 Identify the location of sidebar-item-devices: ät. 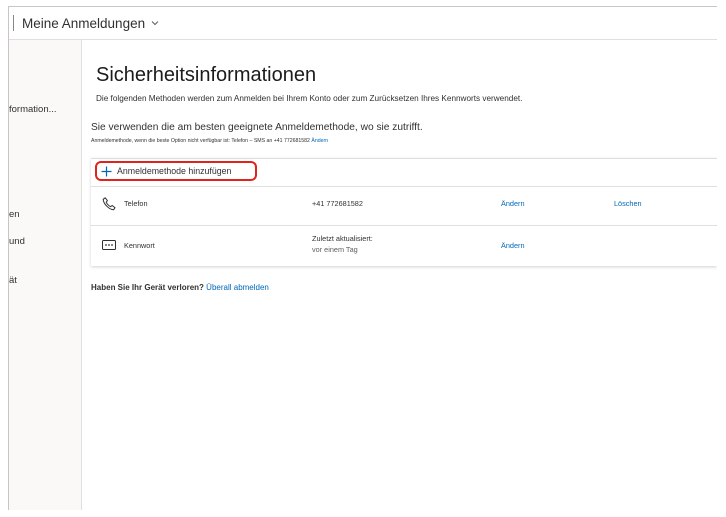
(45, 280).